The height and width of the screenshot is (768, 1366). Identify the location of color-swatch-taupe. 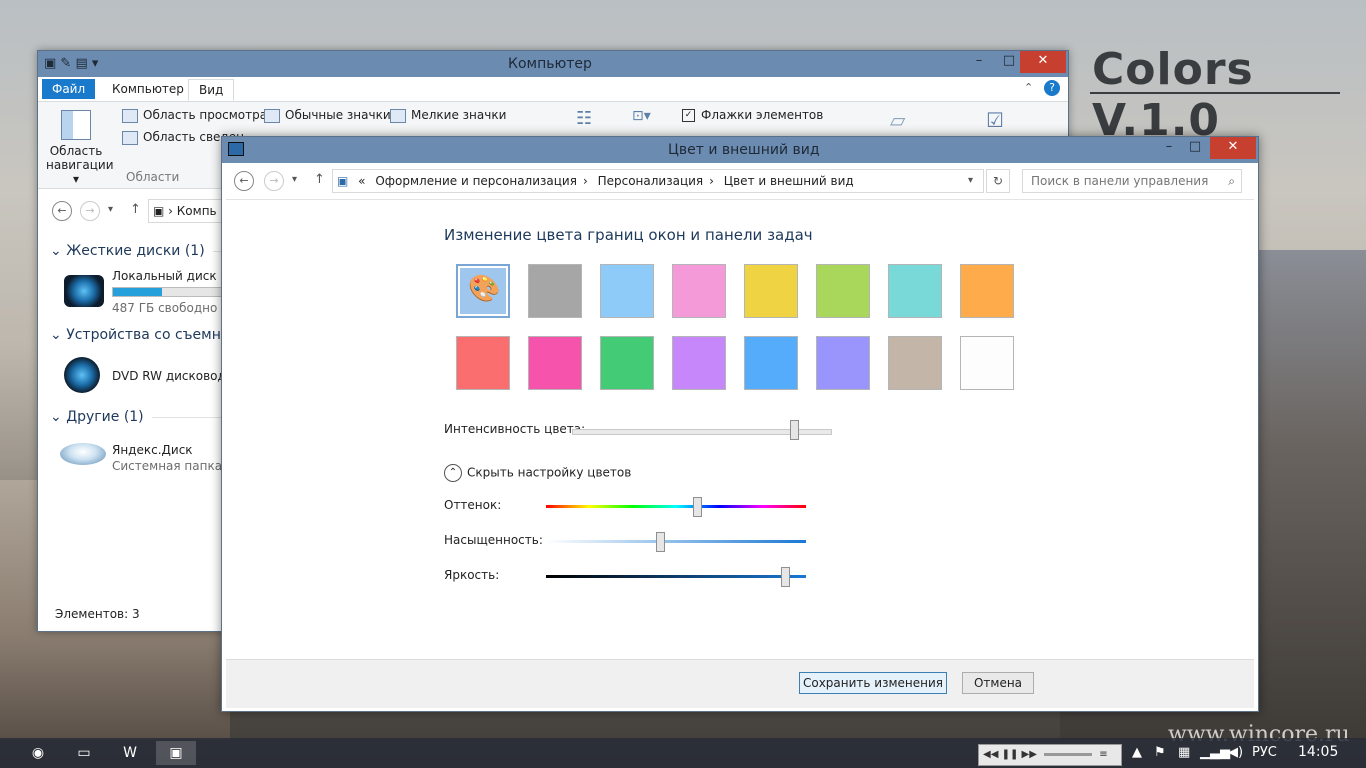
(915, 363).